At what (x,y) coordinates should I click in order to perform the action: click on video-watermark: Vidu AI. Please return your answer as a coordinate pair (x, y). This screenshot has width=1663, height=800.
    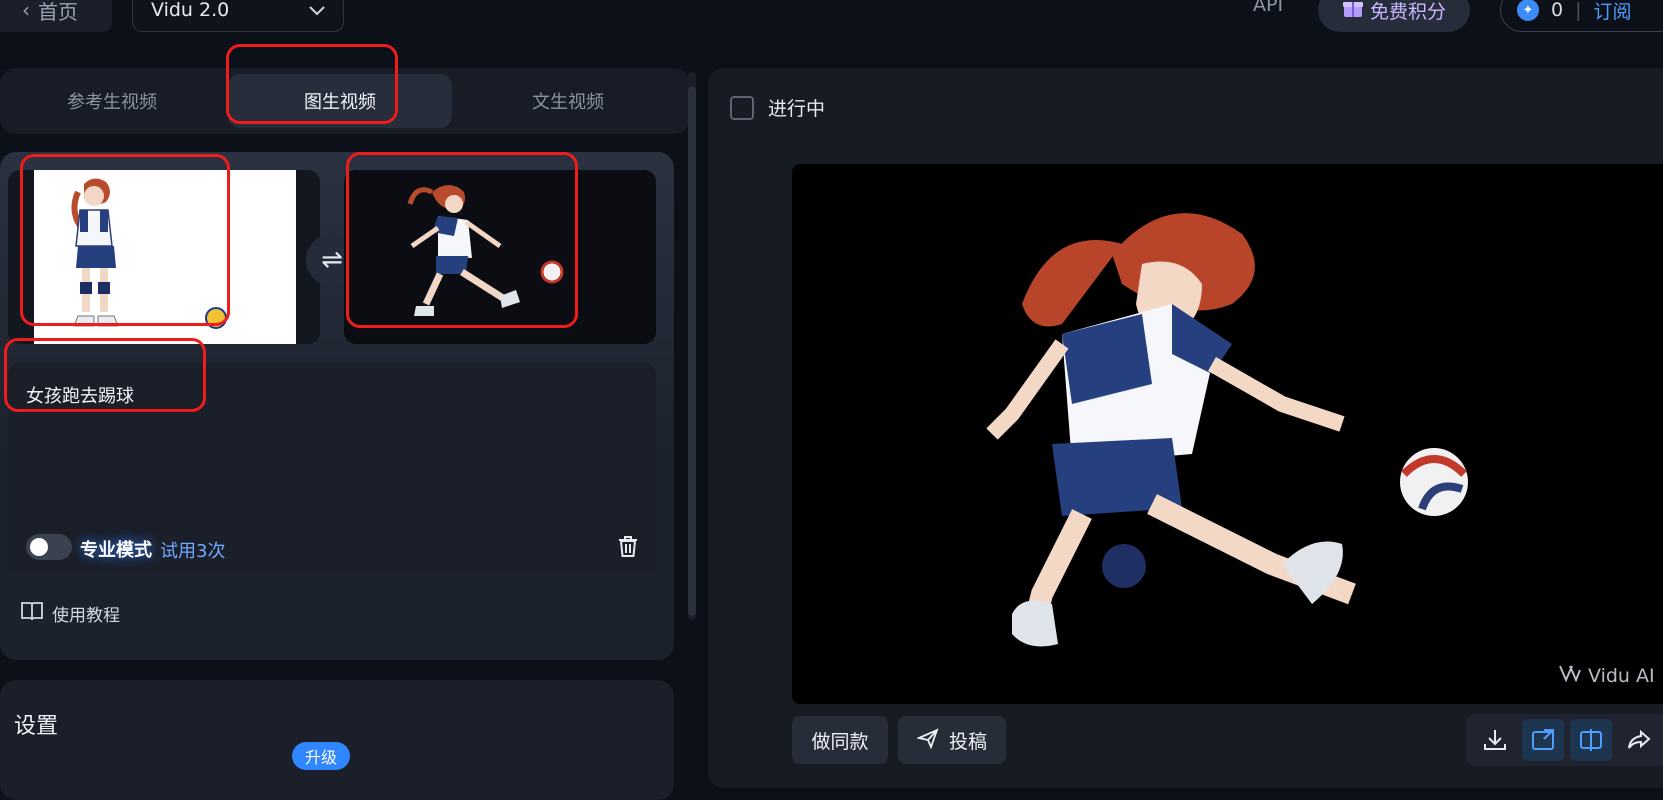
    Looking at the image, I should click on (1606, 675).